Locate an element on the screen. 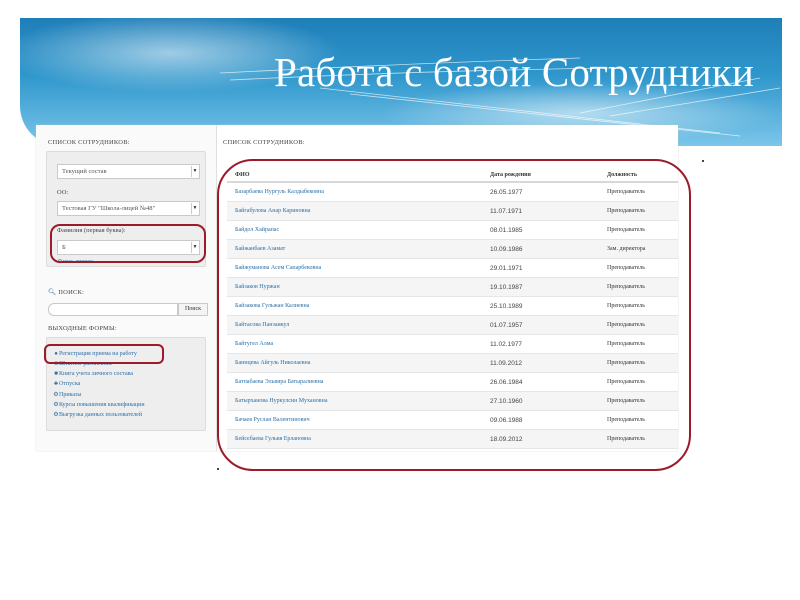 Image resolution: width=800 pixels, height=600 pixels. search-input is located at coordinates (113, 309).